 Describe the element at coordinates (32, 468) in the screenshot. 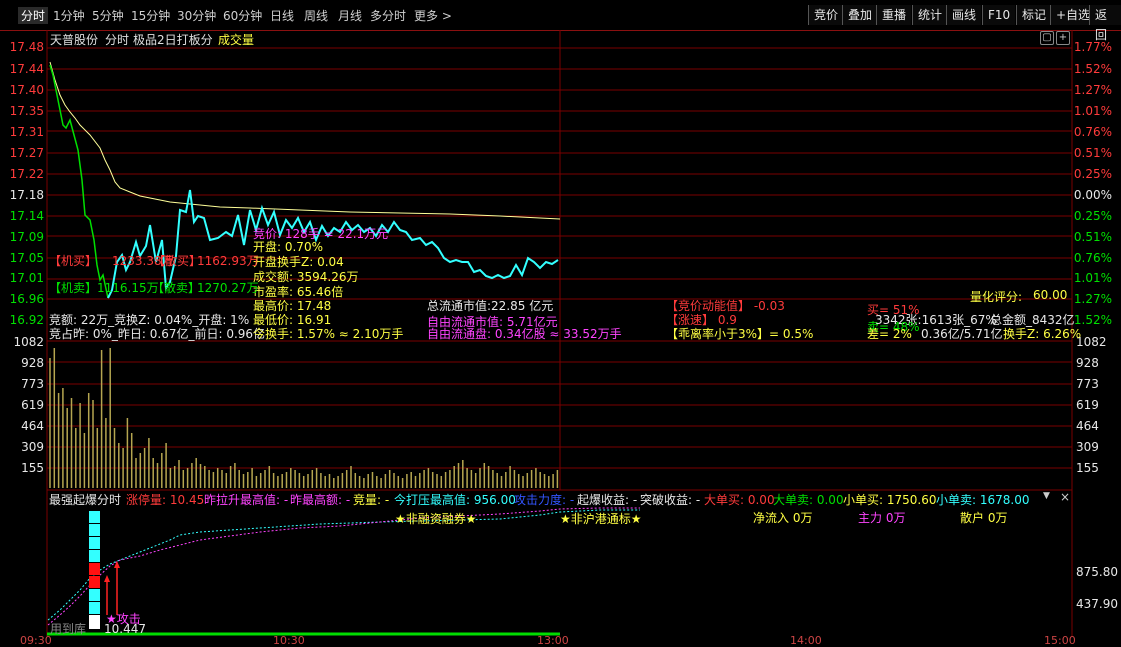

I see `vol-tick: 155` at that location.